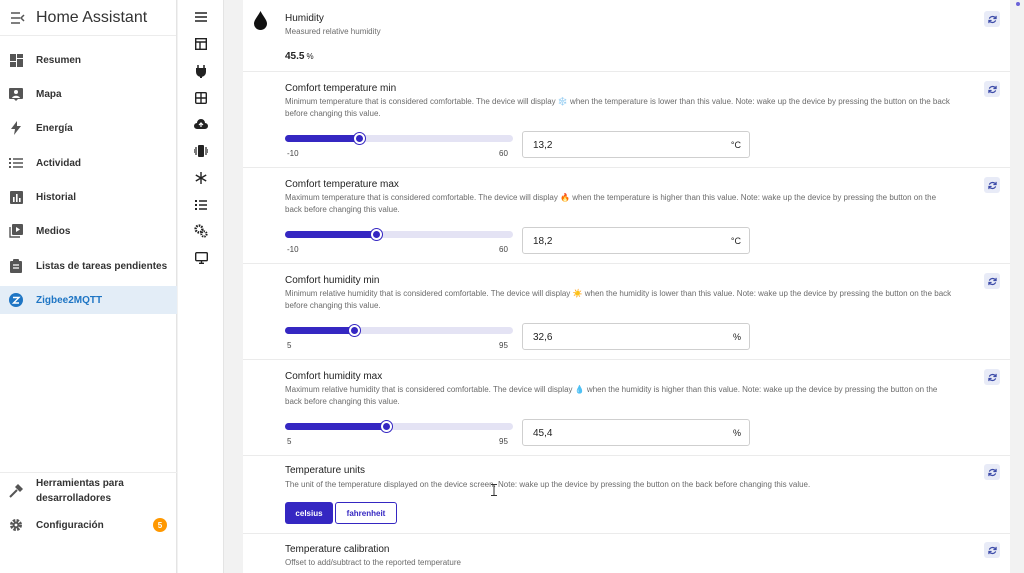  I want to click on hammer-icon, so click(16, 491).